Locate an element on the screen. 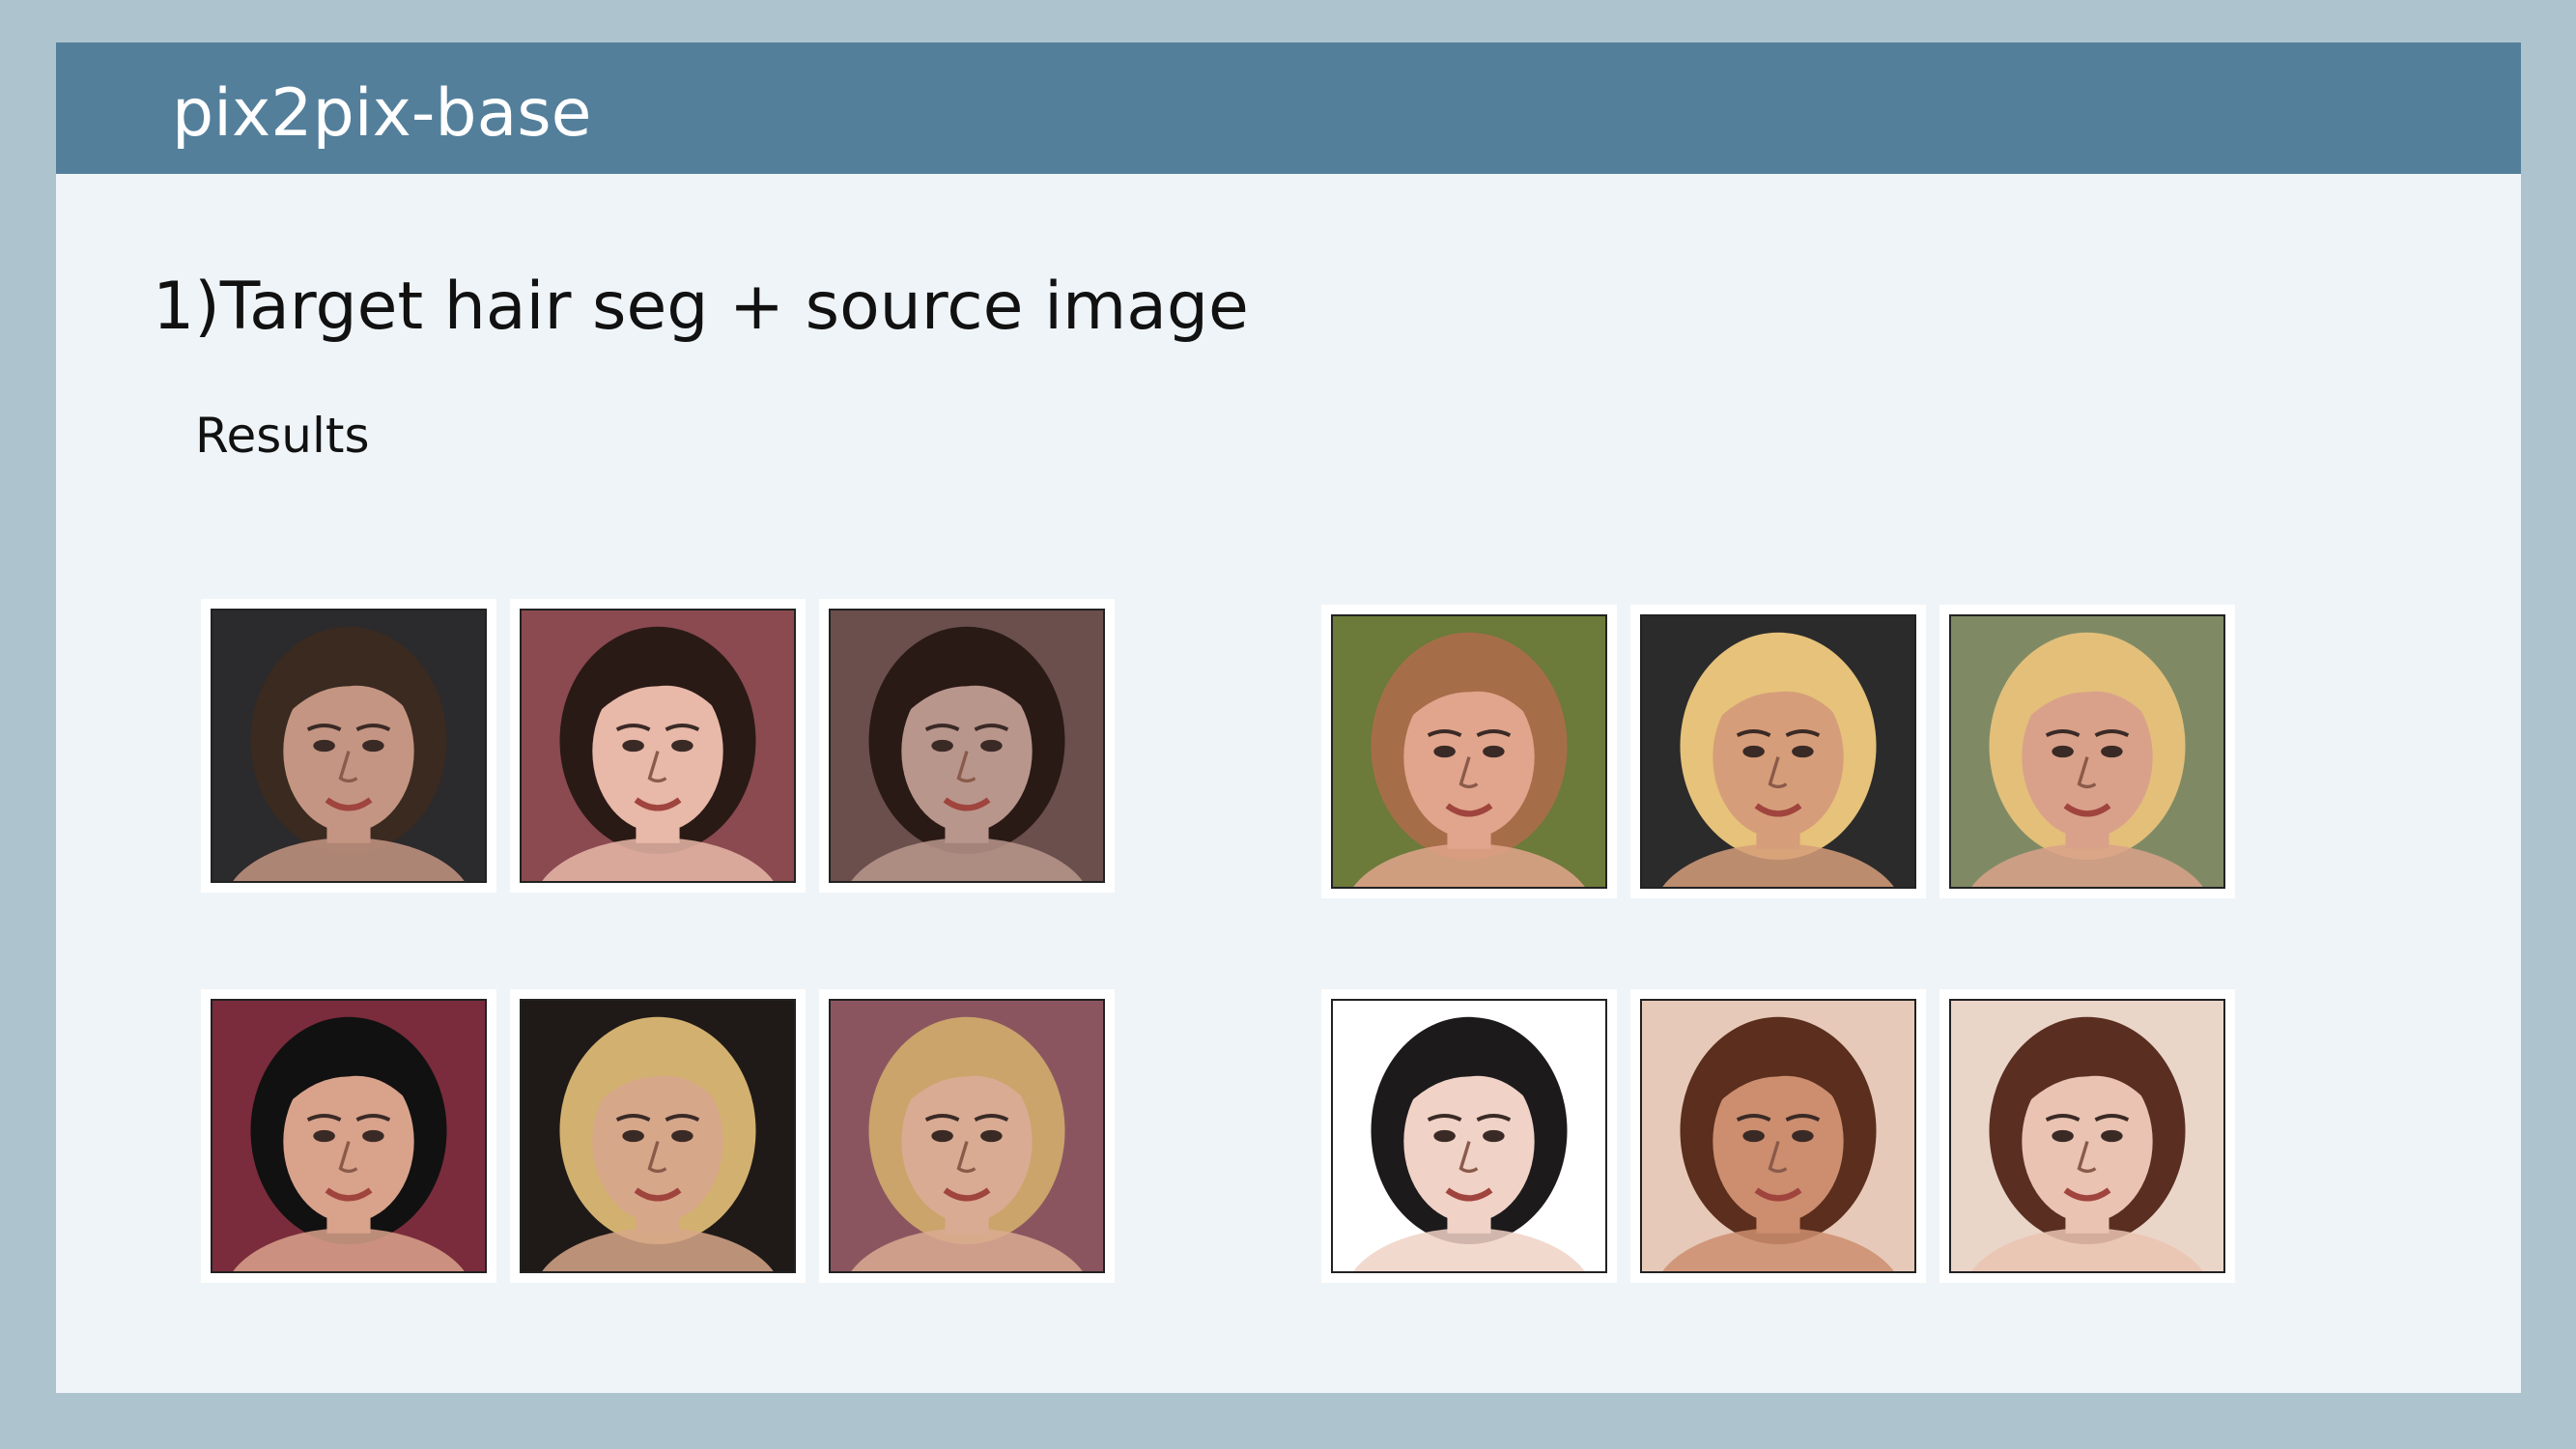 The height and width of the screenshot is (1449, 2576). title-bar: pix2pix-base is located at coordinates (1288, 108).